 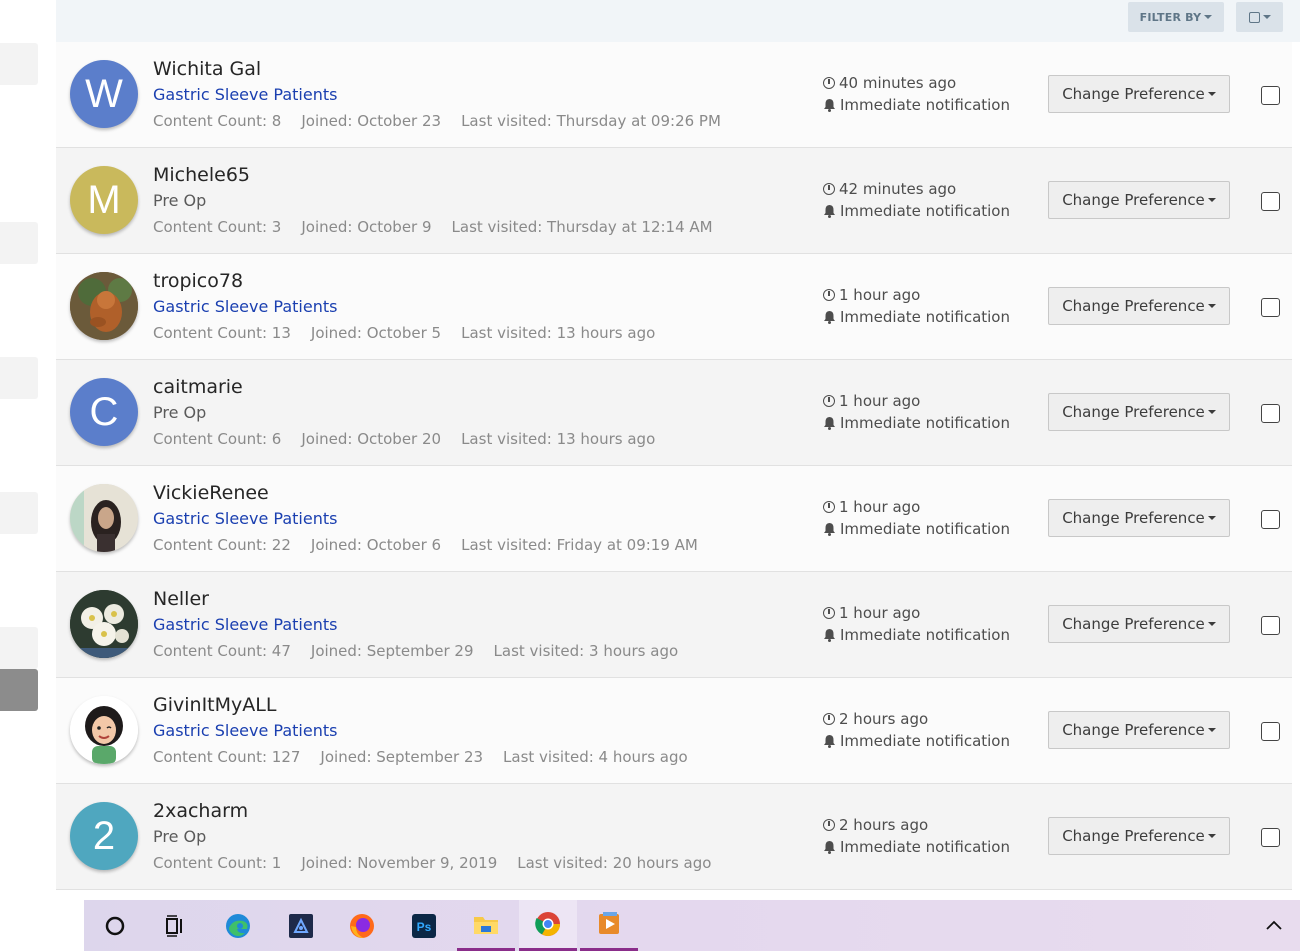 What do you see at coordinates (198, 387) in the screenshot?
I see `member-name-link: caitmarie` at bounding box center [198, 387].